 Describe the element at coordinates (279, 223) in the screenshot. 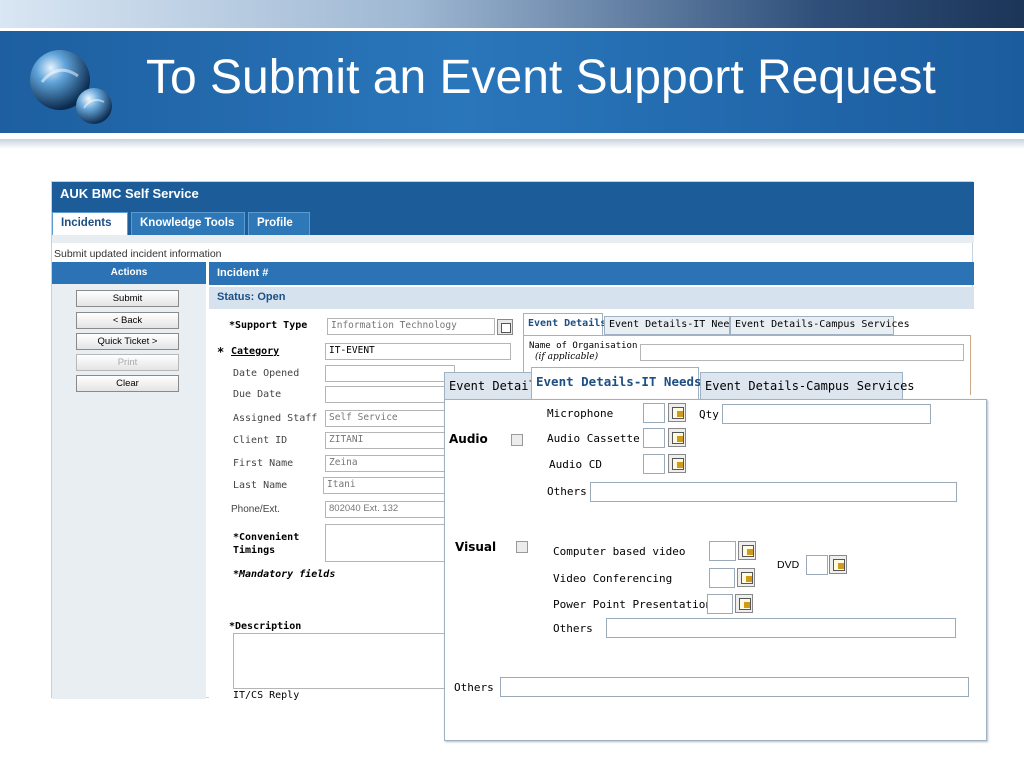

I see `tab-profile: Profile` at that location.